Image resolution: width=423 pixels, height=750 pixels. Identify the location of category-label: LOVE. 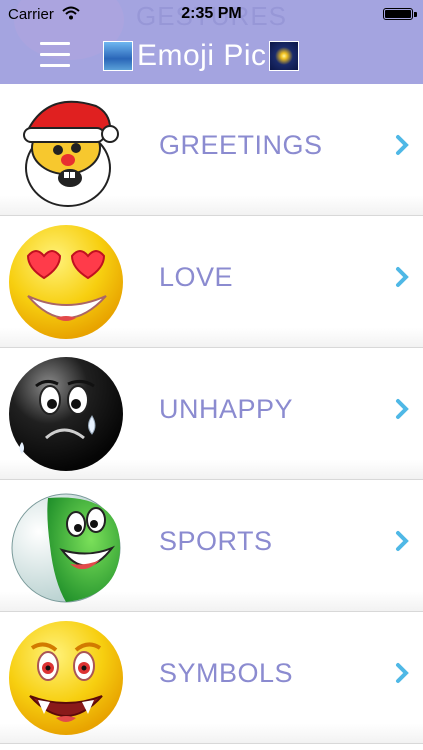
(196, 277).